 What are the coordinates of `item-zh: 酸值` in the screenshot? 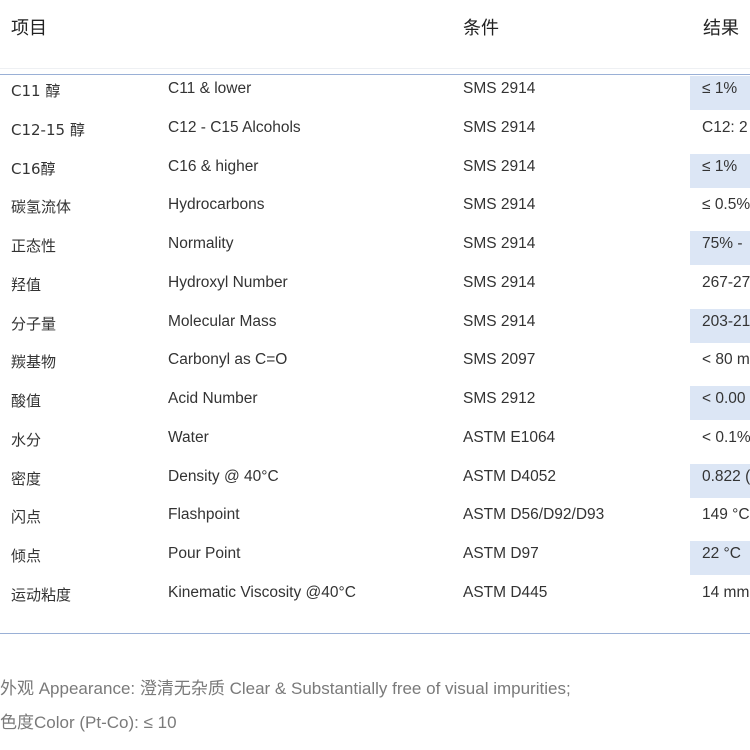 It's located at (26, 401).